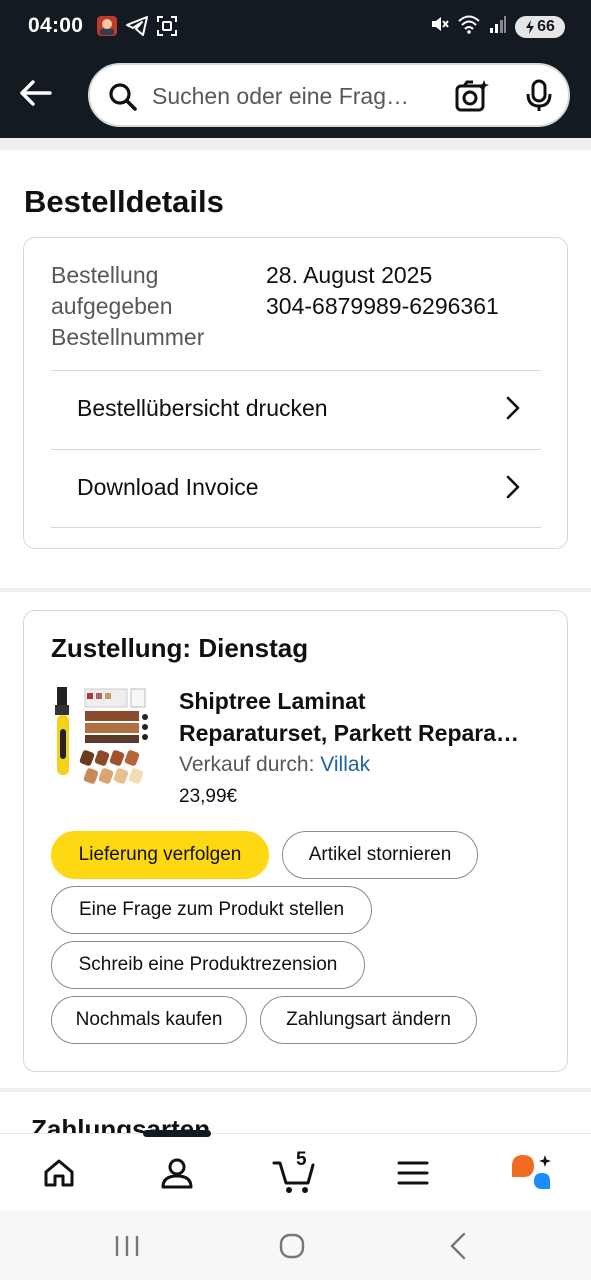 This screenshot has width=591, height=1280. Describe the element at coordinates (498, 26) in the screenshot. I see `signal-icon` at that location.